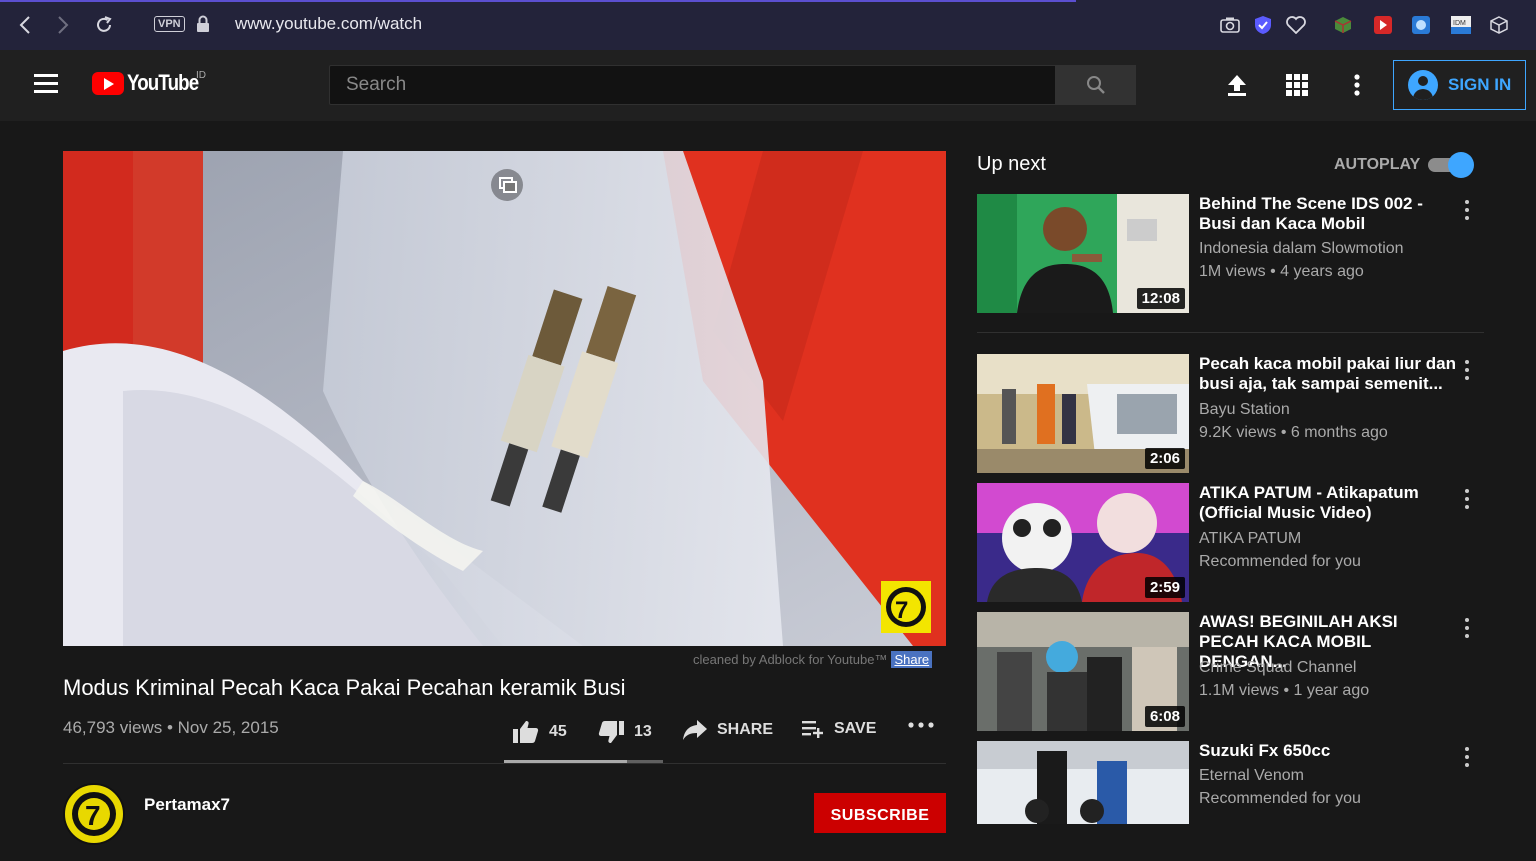 This screenshot has width=1536, height=861. I want to click on adblock-notice: cleaned by Adblock for Youtube™ Share, so click(813, 659).